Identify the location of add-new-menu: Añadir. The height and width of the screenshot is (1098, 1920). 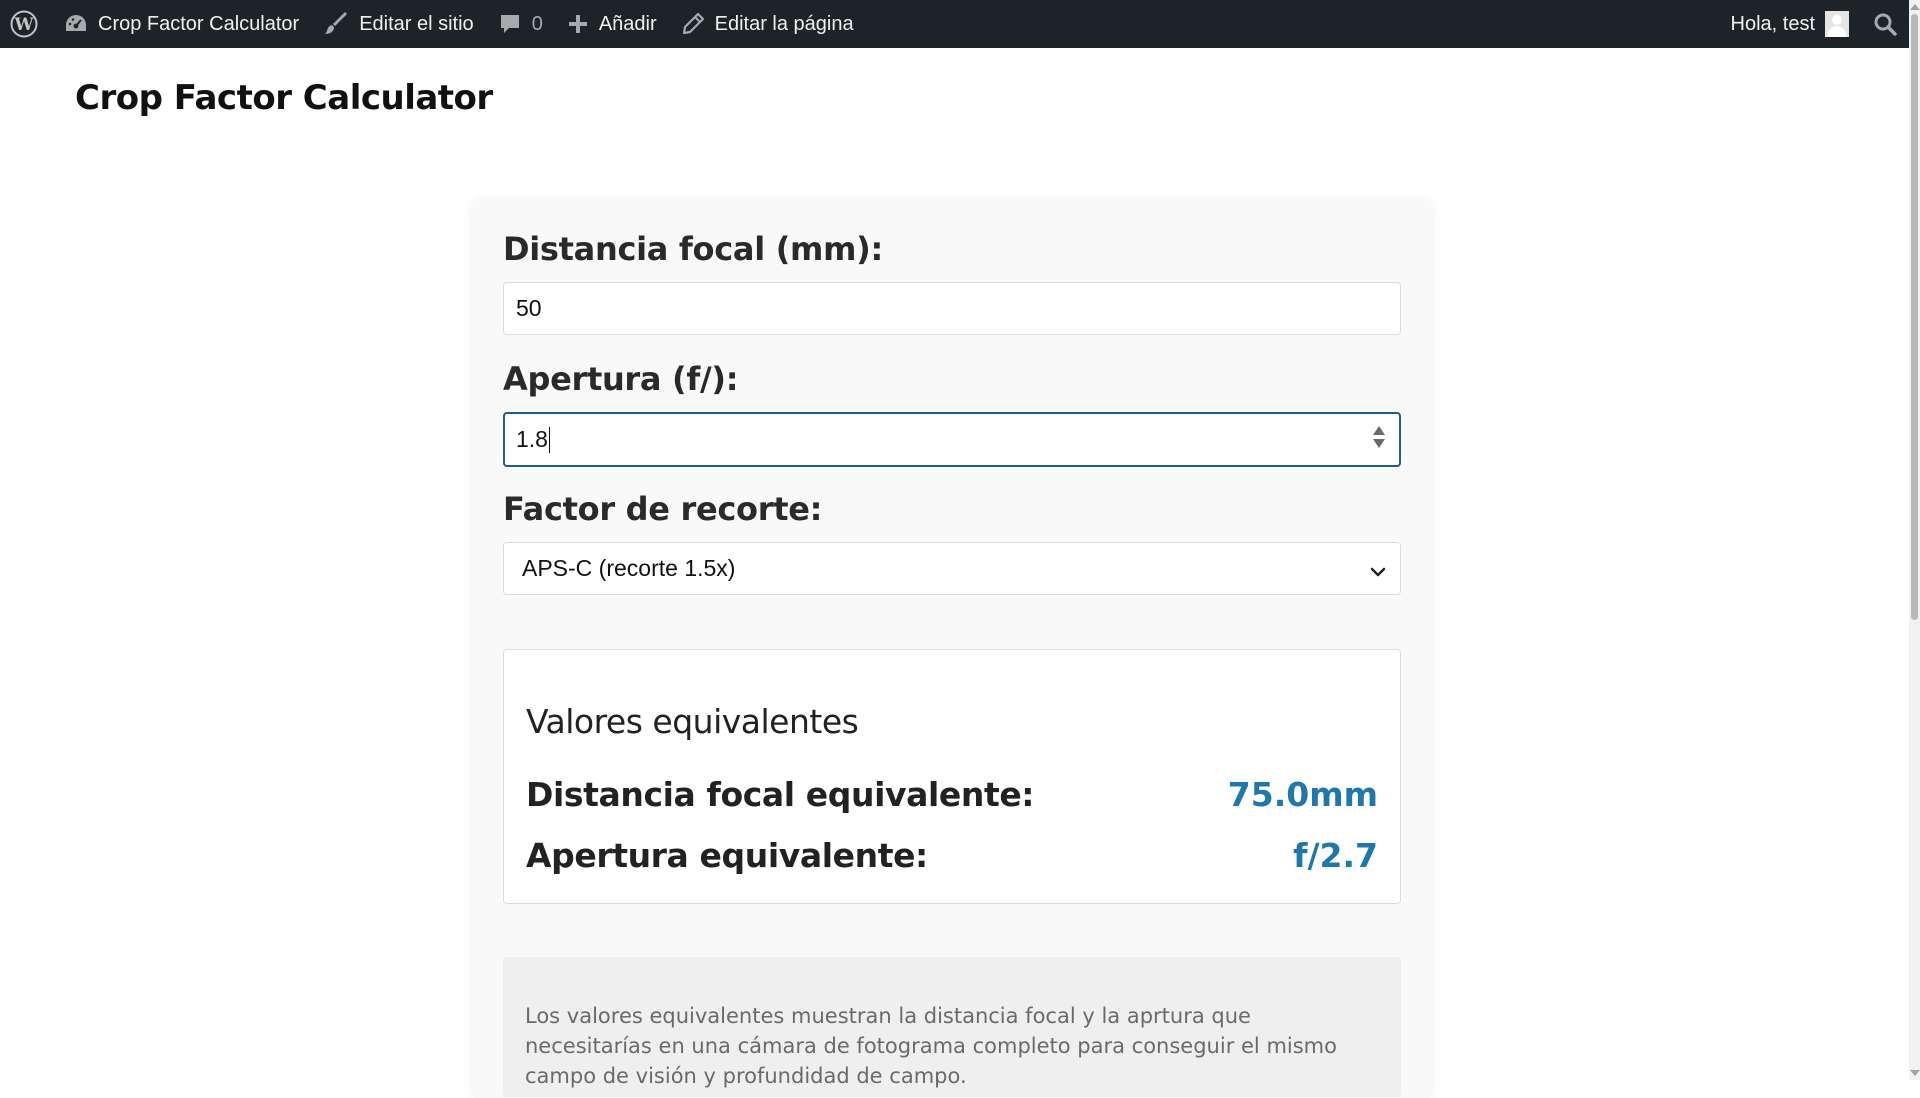
(612, 24).